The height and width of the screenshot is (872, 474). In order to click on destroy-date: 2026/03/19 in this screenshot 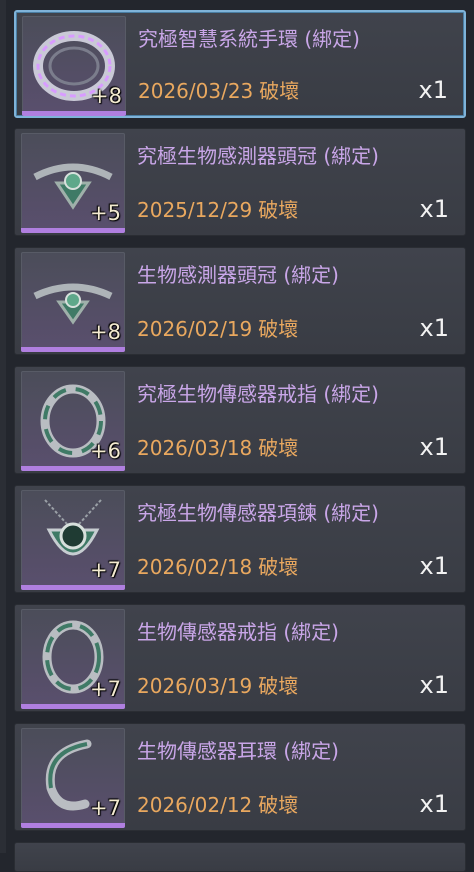, I will do `click(195, 686)`.